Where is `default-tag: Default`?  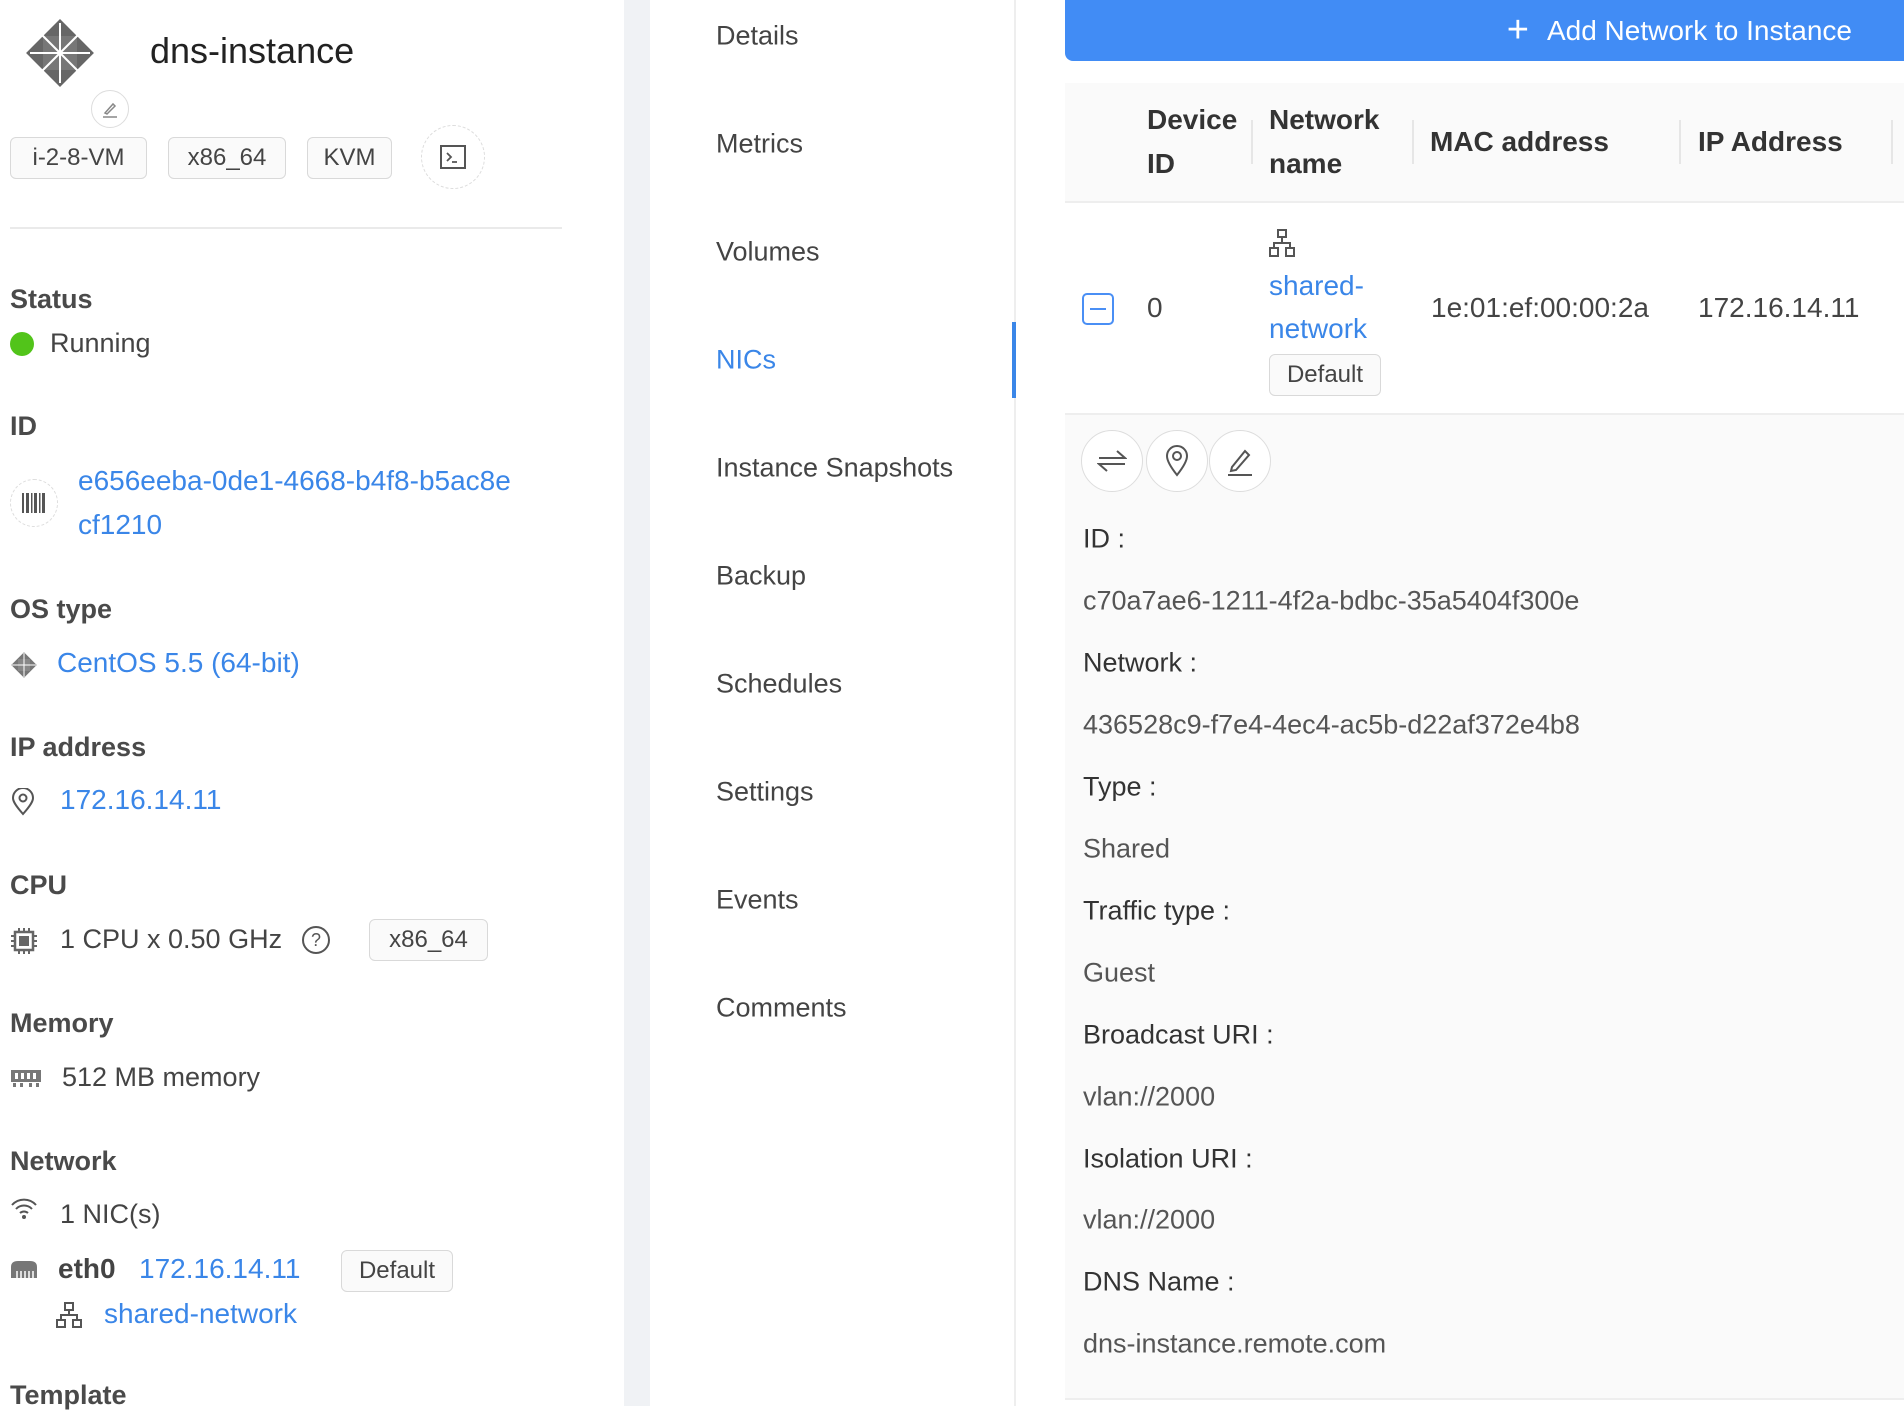
default-tag: Default is located at coordinates (1325, 375).